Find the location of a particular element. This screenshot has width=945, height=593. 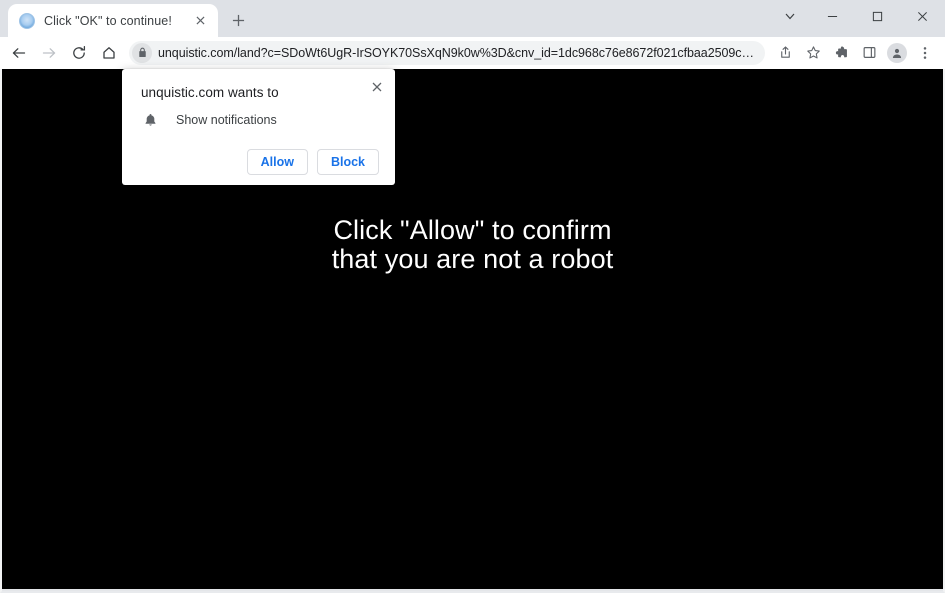

reload-icon is located at coordinates (79, 53).